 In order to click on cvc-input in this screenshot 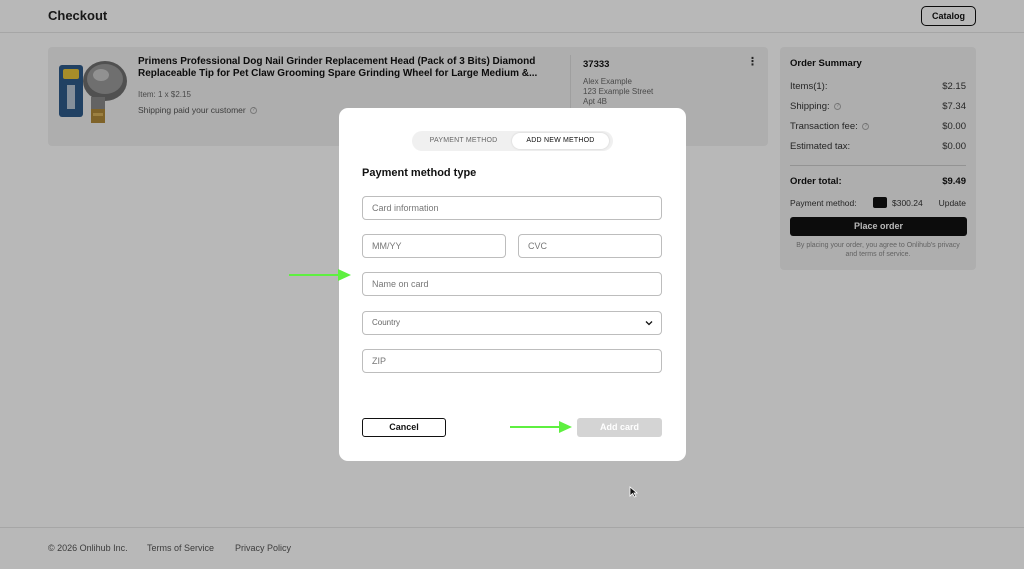, I will do `click(590, 246)`.